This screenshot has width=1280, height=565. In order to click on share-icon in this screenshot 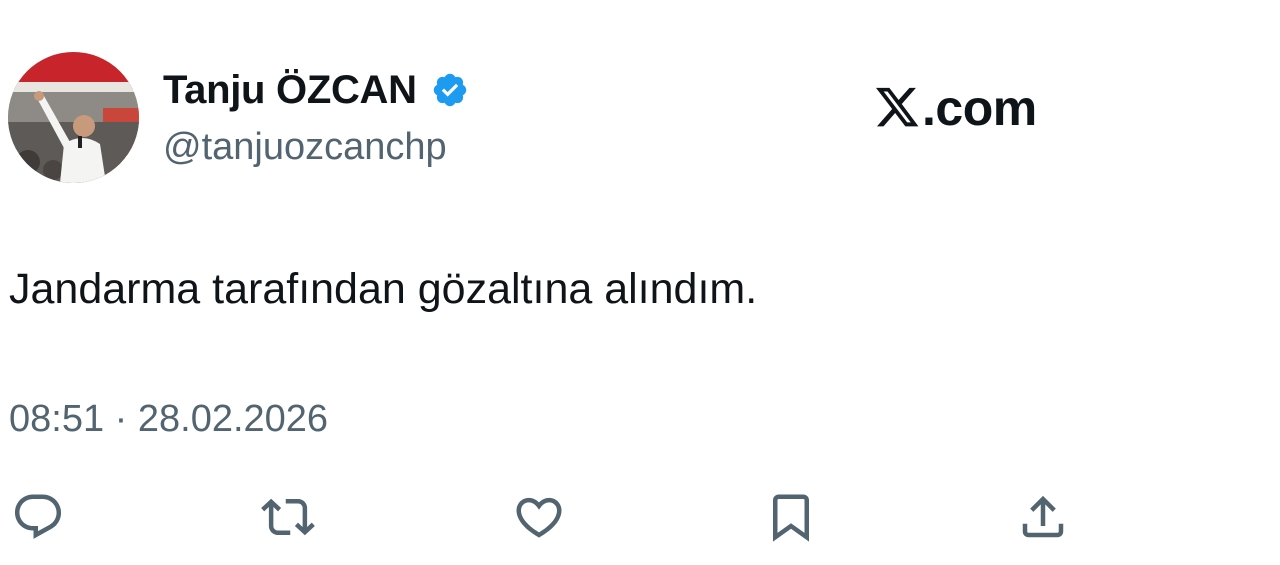, I will do `click(1043, 516)`.